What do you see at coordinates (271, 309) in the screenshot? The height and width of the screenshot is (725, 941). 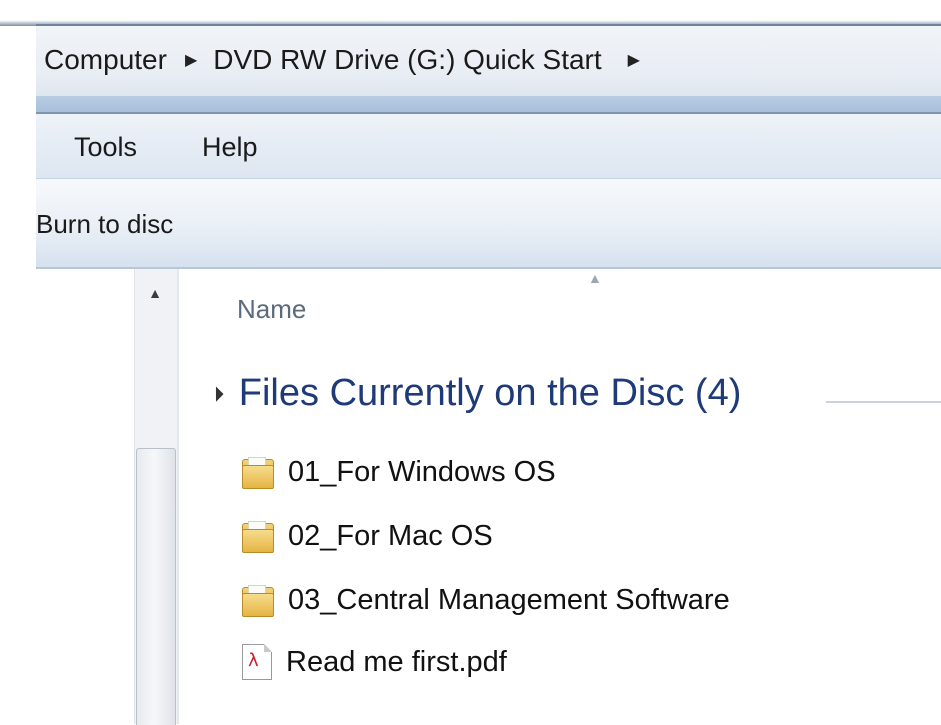 I see `column-header-name: Name` at bounding box center [271, 309].